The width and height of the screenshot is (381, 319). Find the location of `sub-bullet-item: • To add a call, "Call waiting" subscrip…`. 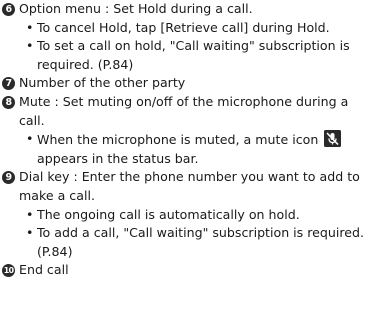

sub-bullet-item: • To add a call, "Call waiting" subscrip… is located at coordinates (199, 242).